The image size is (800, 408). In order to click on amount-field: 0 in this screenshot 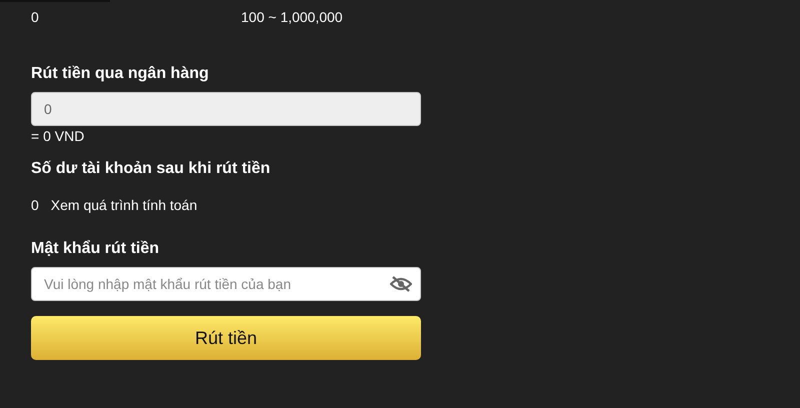, I will do `click(226, 109)`.